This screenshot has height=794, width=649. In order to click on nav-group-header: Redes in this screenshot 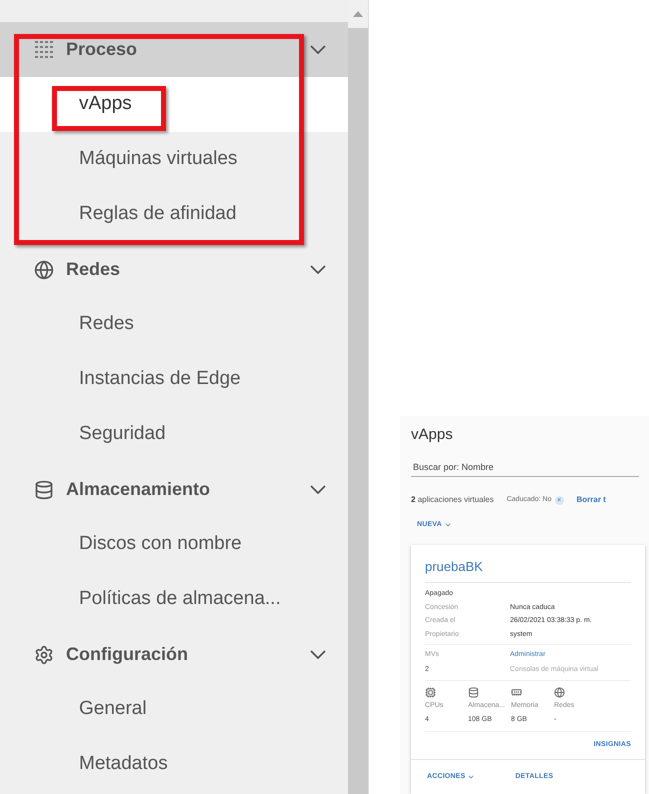, I will do `click(174, 269)`.